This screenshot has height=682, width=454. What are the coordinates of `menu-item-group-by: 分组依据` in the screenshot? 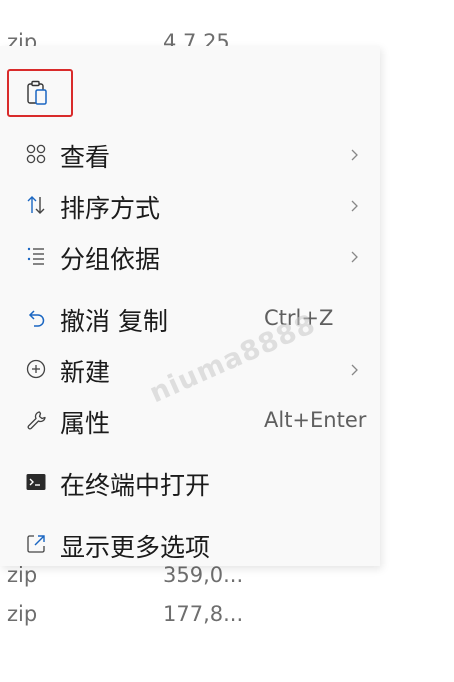 It's located at (190, 256).